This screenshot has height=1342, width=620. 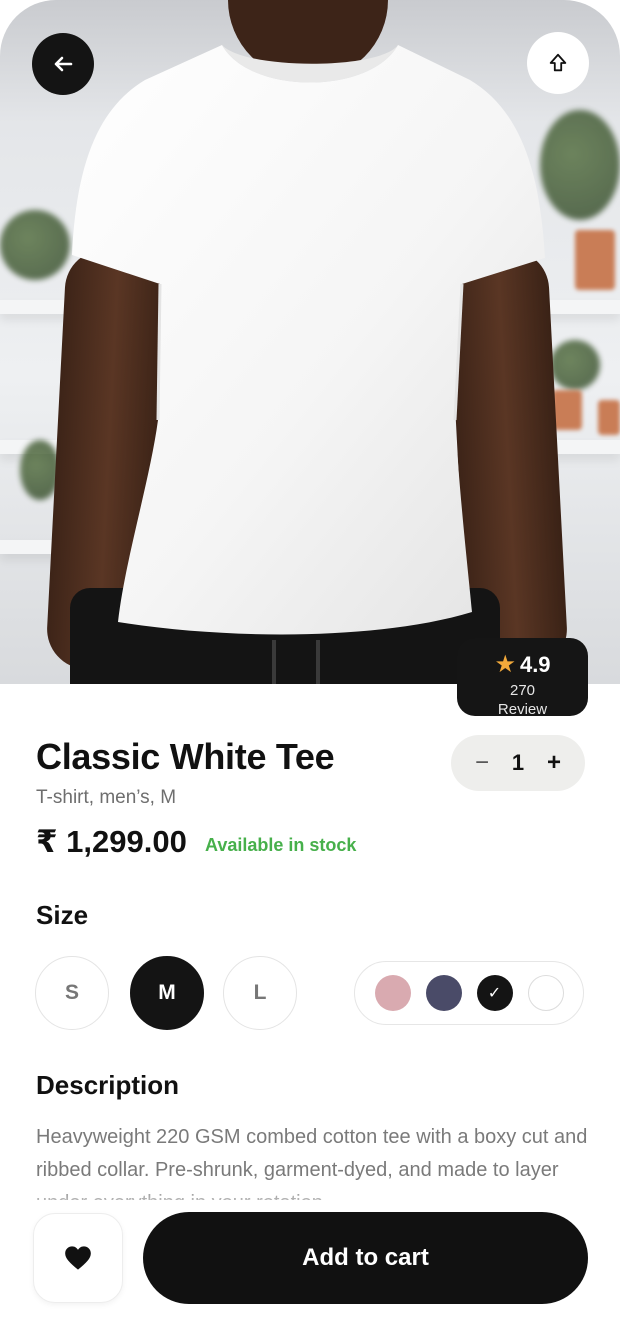 What do you see at coordinates (106, 797) in the screenshot?
I see `product-subtitle: T-shirt, men’s, M` at bounding box center [106, 797].